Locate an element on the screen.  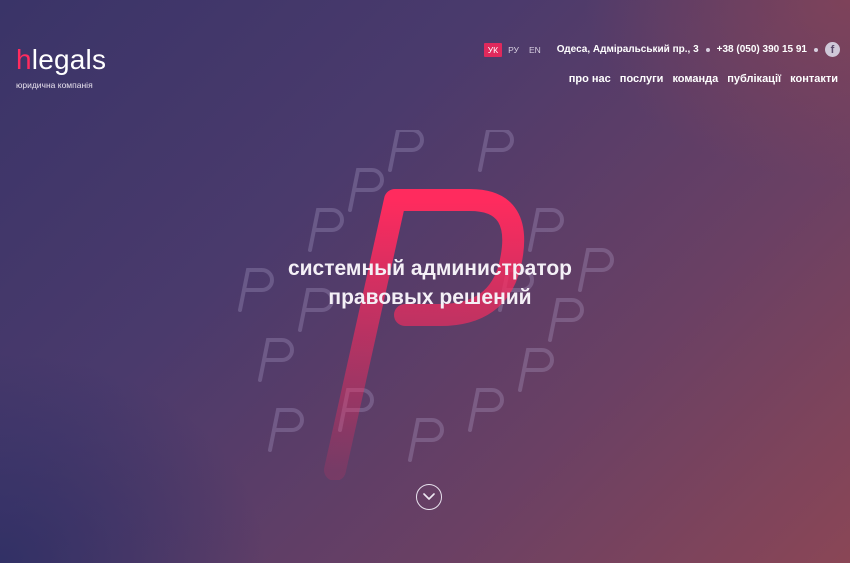
chevron-down-icon is located at coordinates (429, 496).